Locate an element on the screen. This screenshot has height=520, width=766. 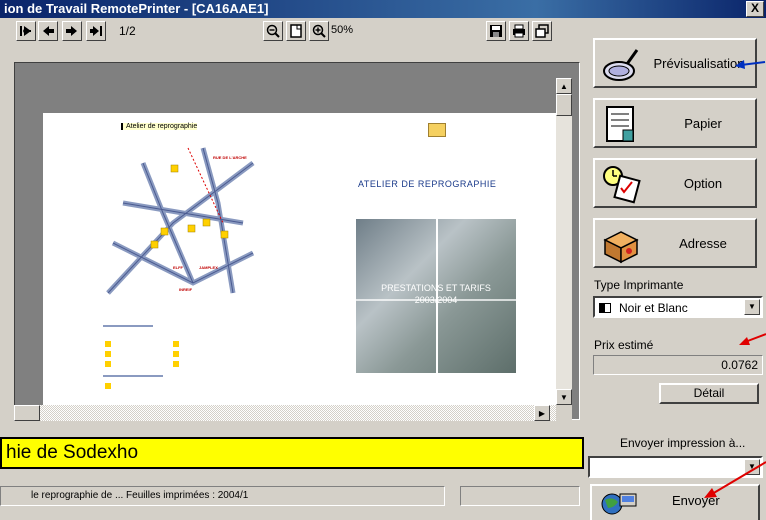
zoom-out-button is located at coordinates (273, 31).